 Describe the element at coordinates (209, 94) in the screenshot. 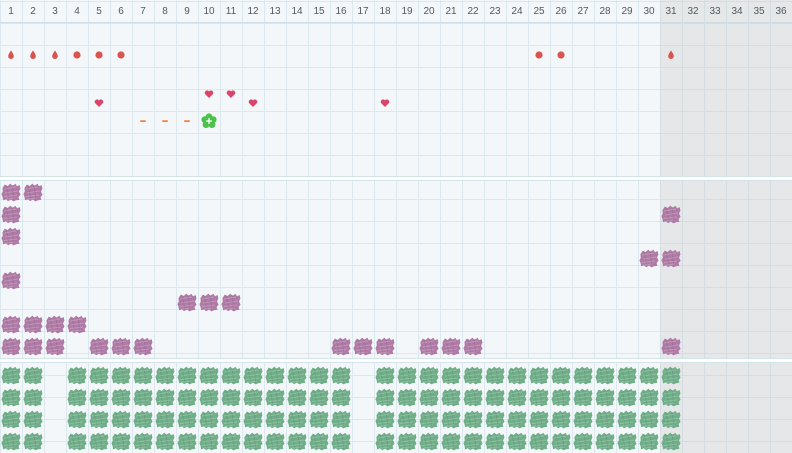

I see `heart-icon` at that location.